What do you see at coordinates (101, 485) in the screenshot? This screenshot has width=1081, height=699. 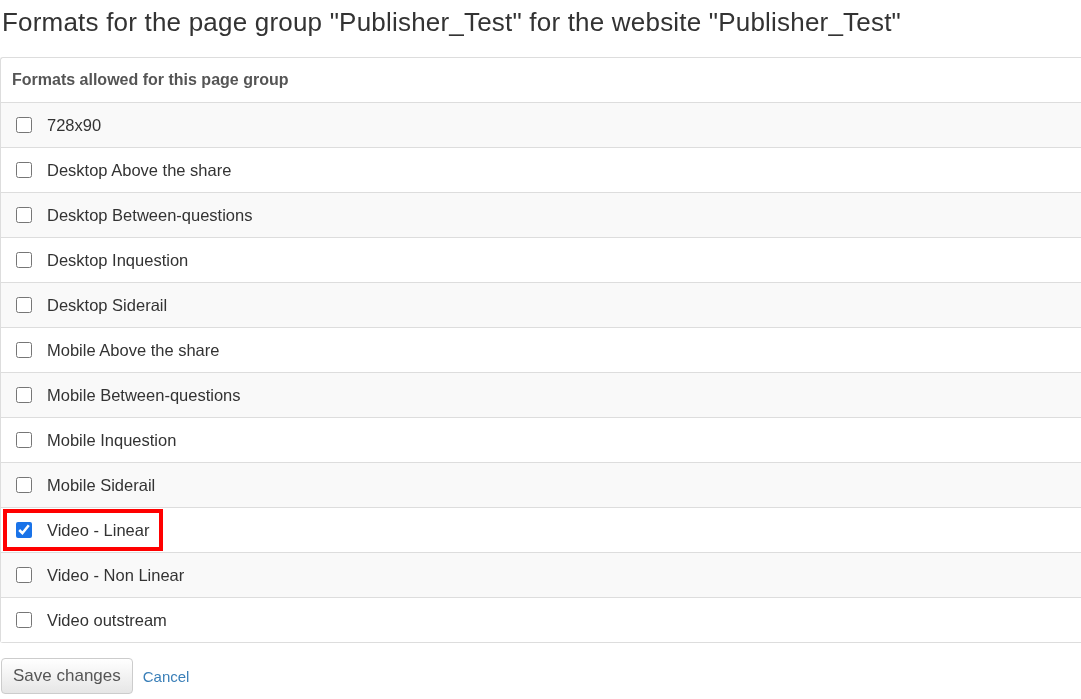 I see `format-label: Mobile Siderail` at bounding box center [101, 485].